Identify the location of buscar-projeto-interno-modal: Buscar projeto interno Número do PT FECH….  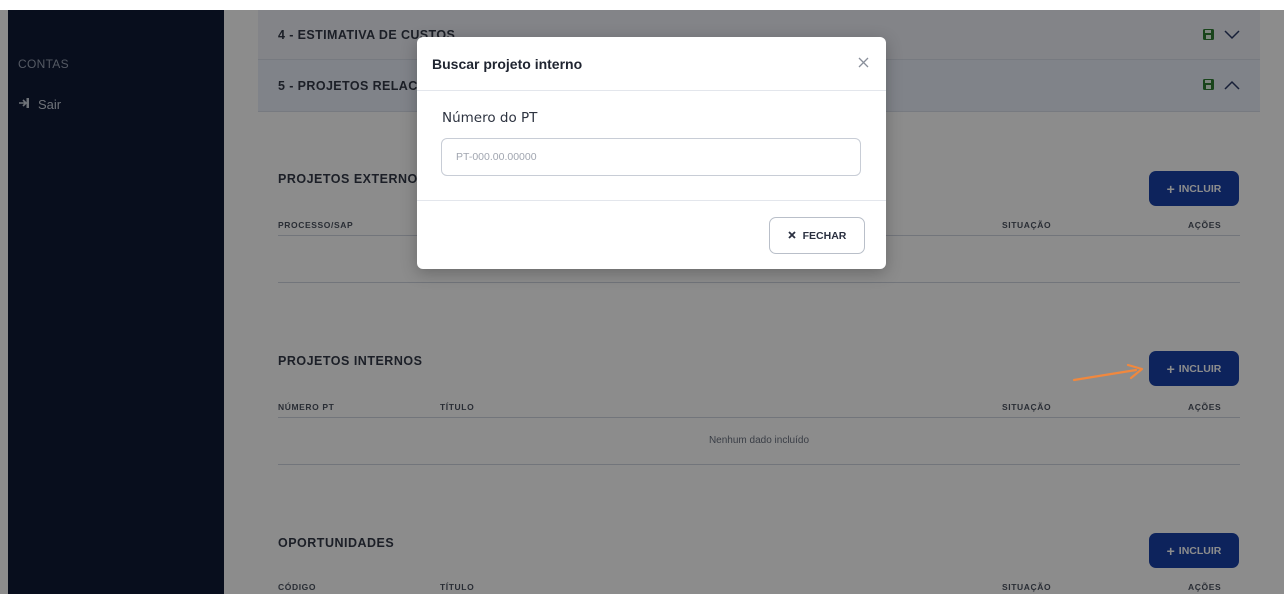
(651, 153).